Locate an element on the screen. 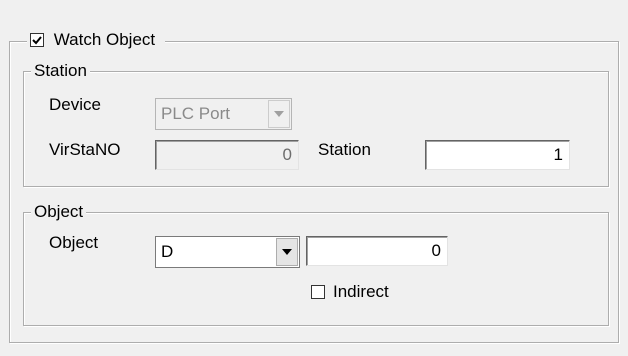 Image resolution: width=628 pixels, height=356 pixels. indirect-label: Indirect is located at coordinates (361, 291).